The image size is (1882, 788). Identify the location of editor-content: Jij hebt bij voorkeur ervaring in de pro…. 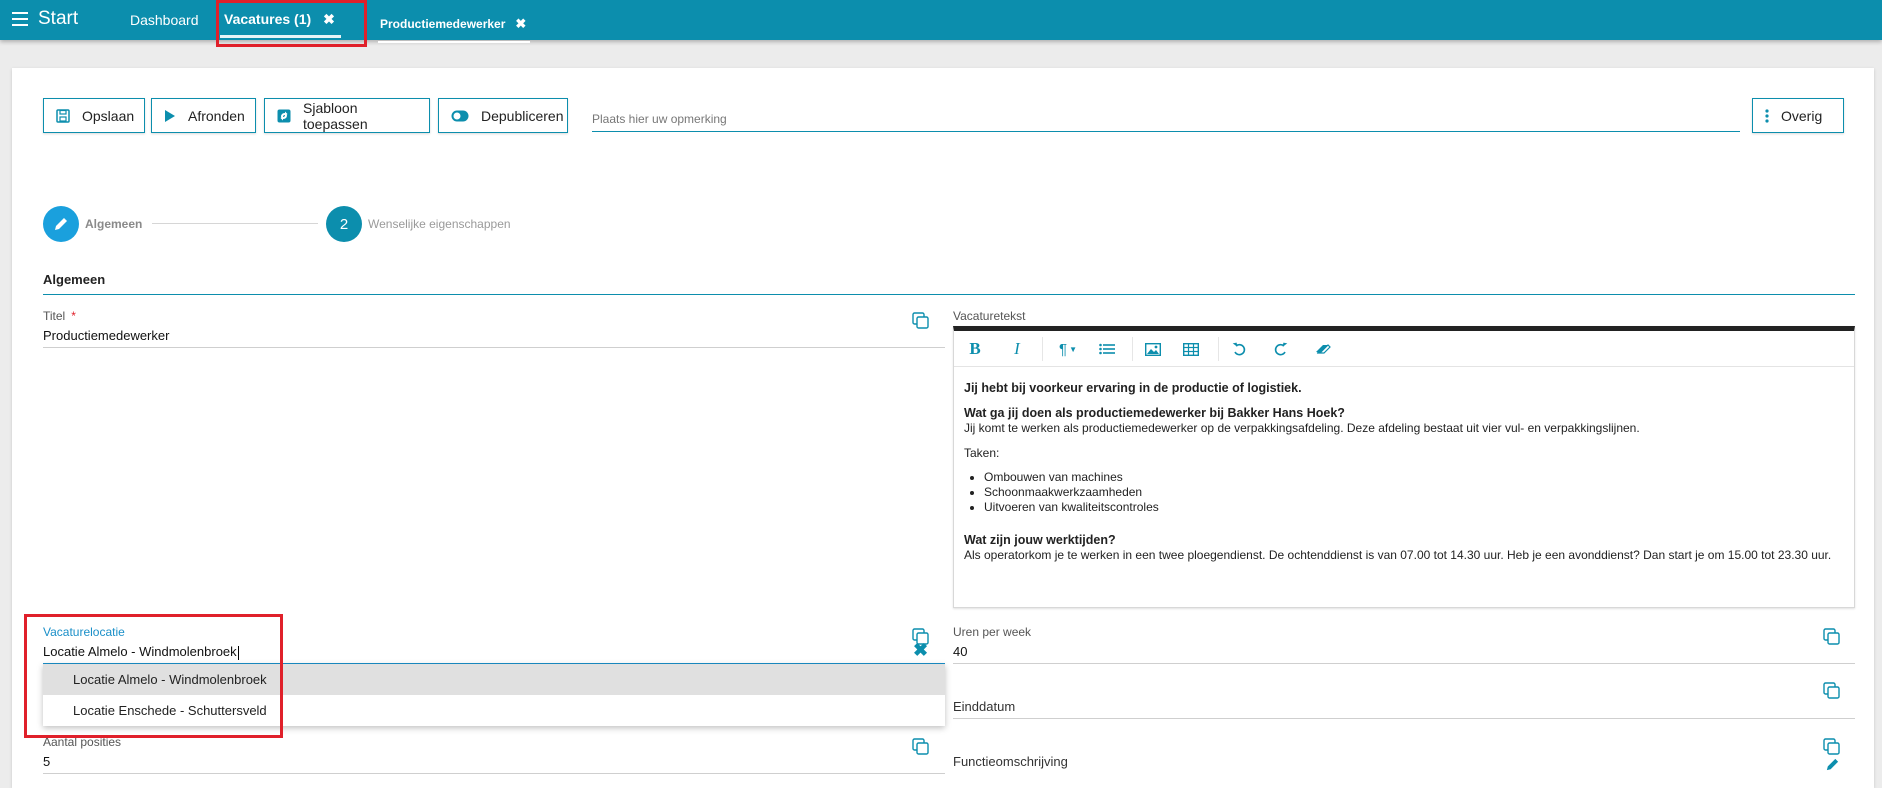
(1404, 472).